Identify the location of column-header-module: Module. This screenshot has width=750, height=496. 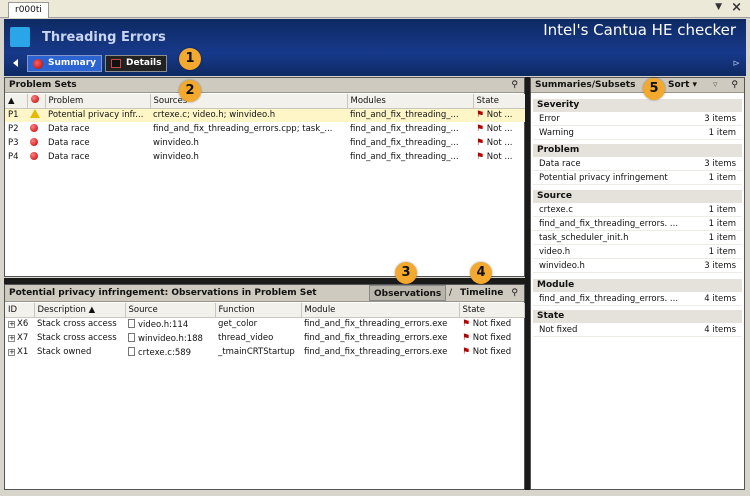
(380, 310).